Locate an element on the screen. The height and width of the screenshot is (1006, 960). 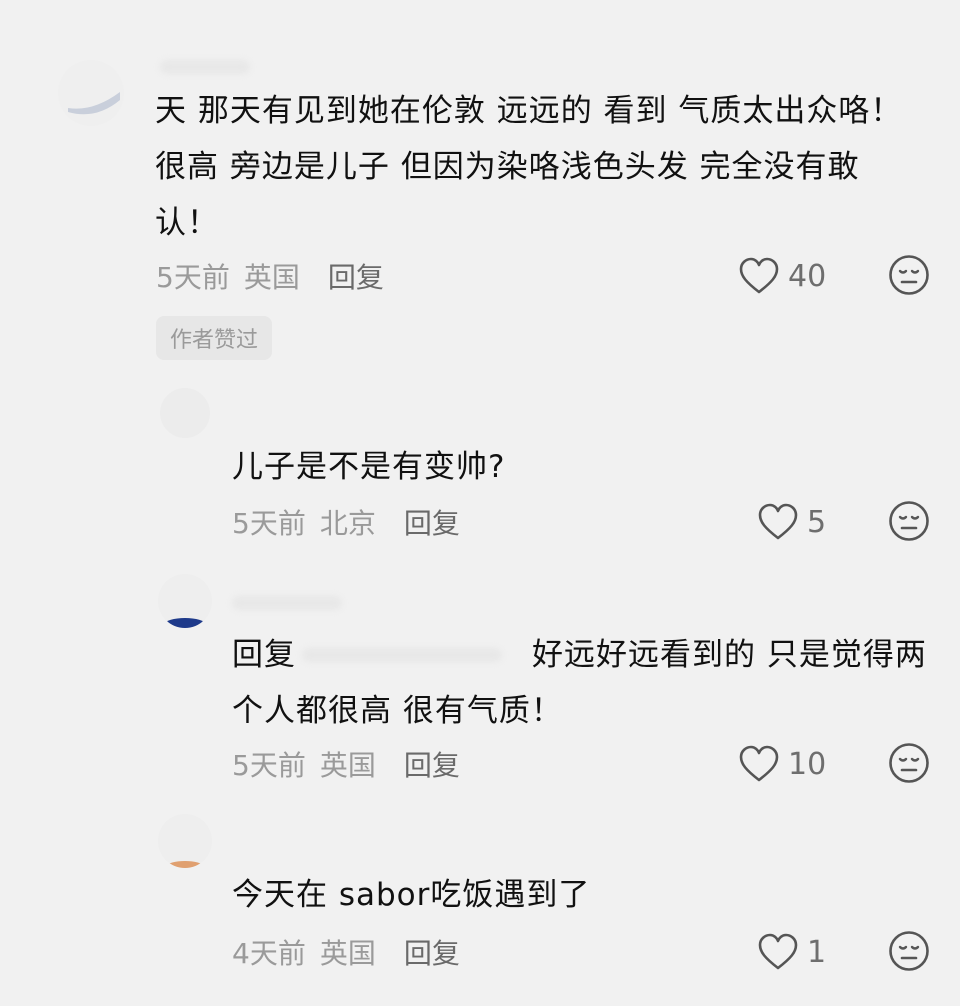
comment-text: 今天在 sabor吃饭遇到了 is located at coordinates (582, 895).